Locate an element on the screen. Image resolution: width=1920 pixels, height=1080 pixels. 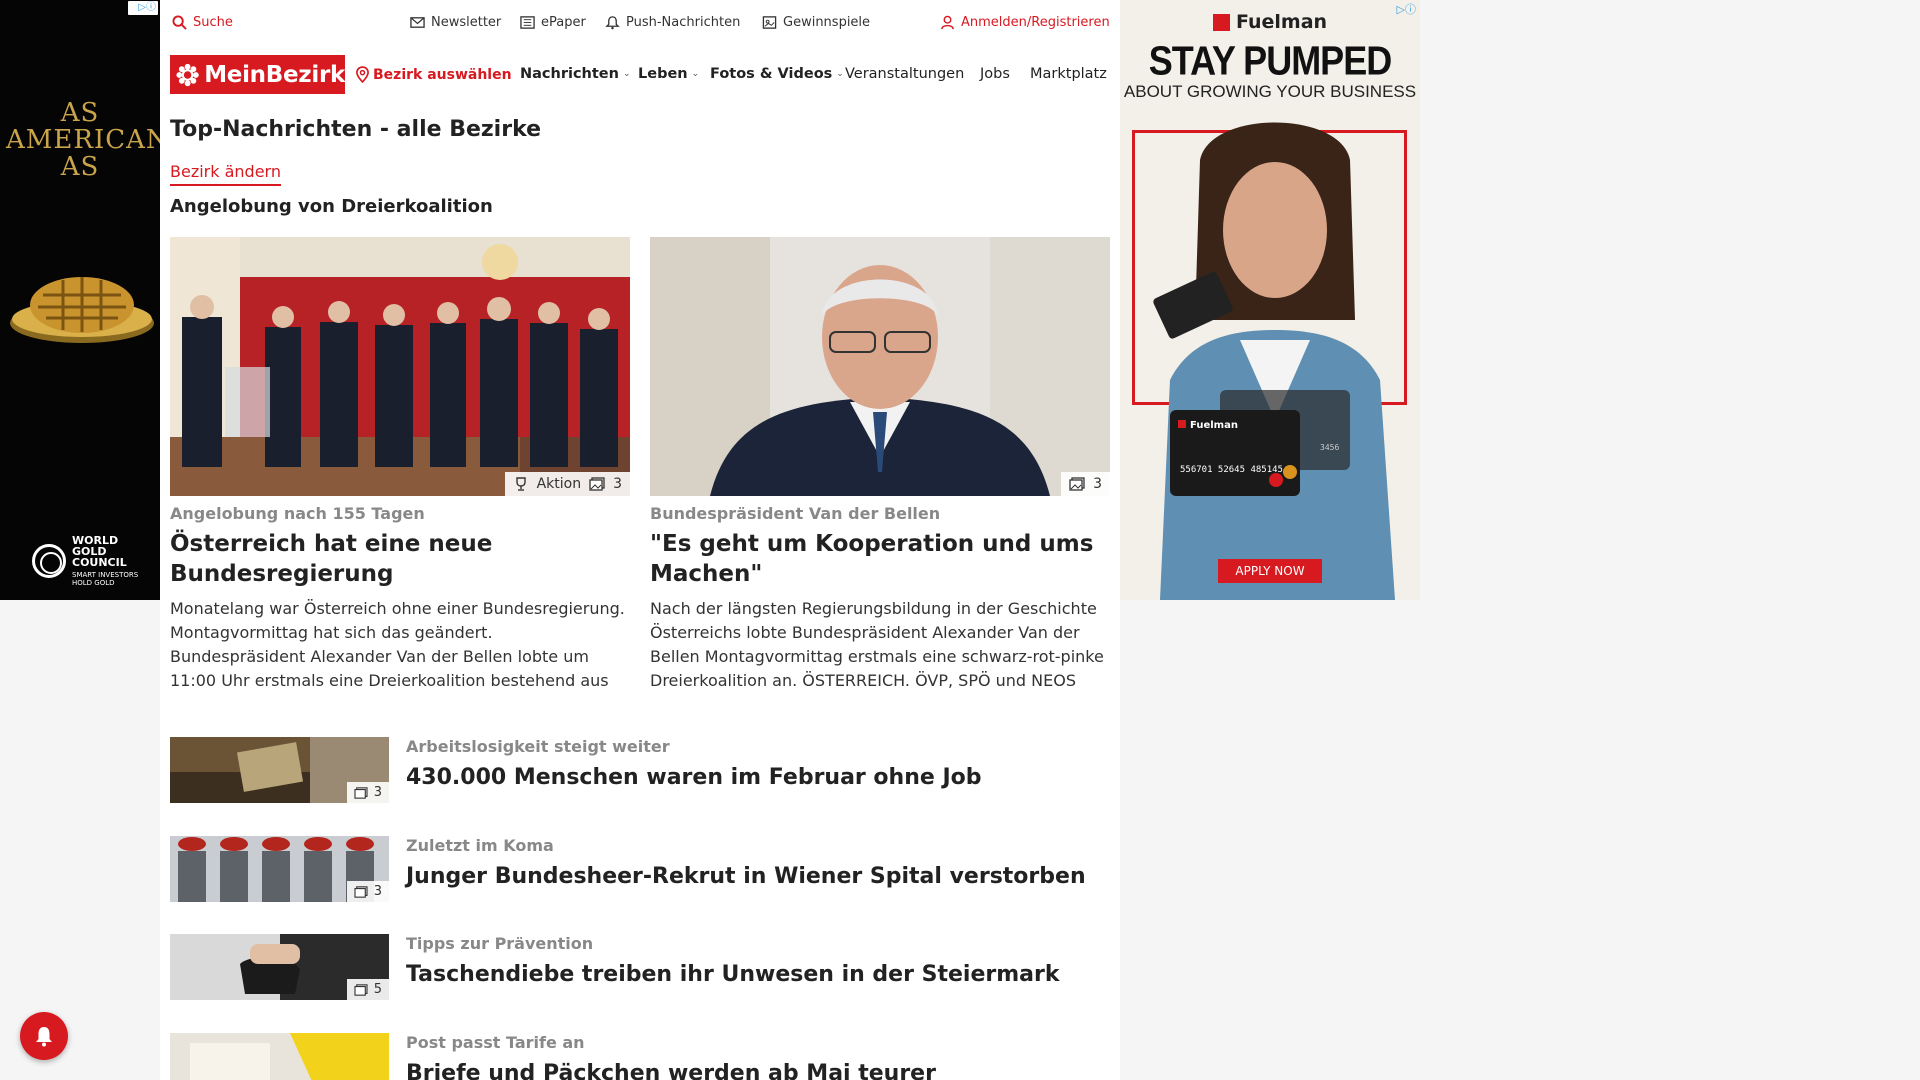
meinbezirk-logo: MeinBezirk is located at coordinates (257, 74).